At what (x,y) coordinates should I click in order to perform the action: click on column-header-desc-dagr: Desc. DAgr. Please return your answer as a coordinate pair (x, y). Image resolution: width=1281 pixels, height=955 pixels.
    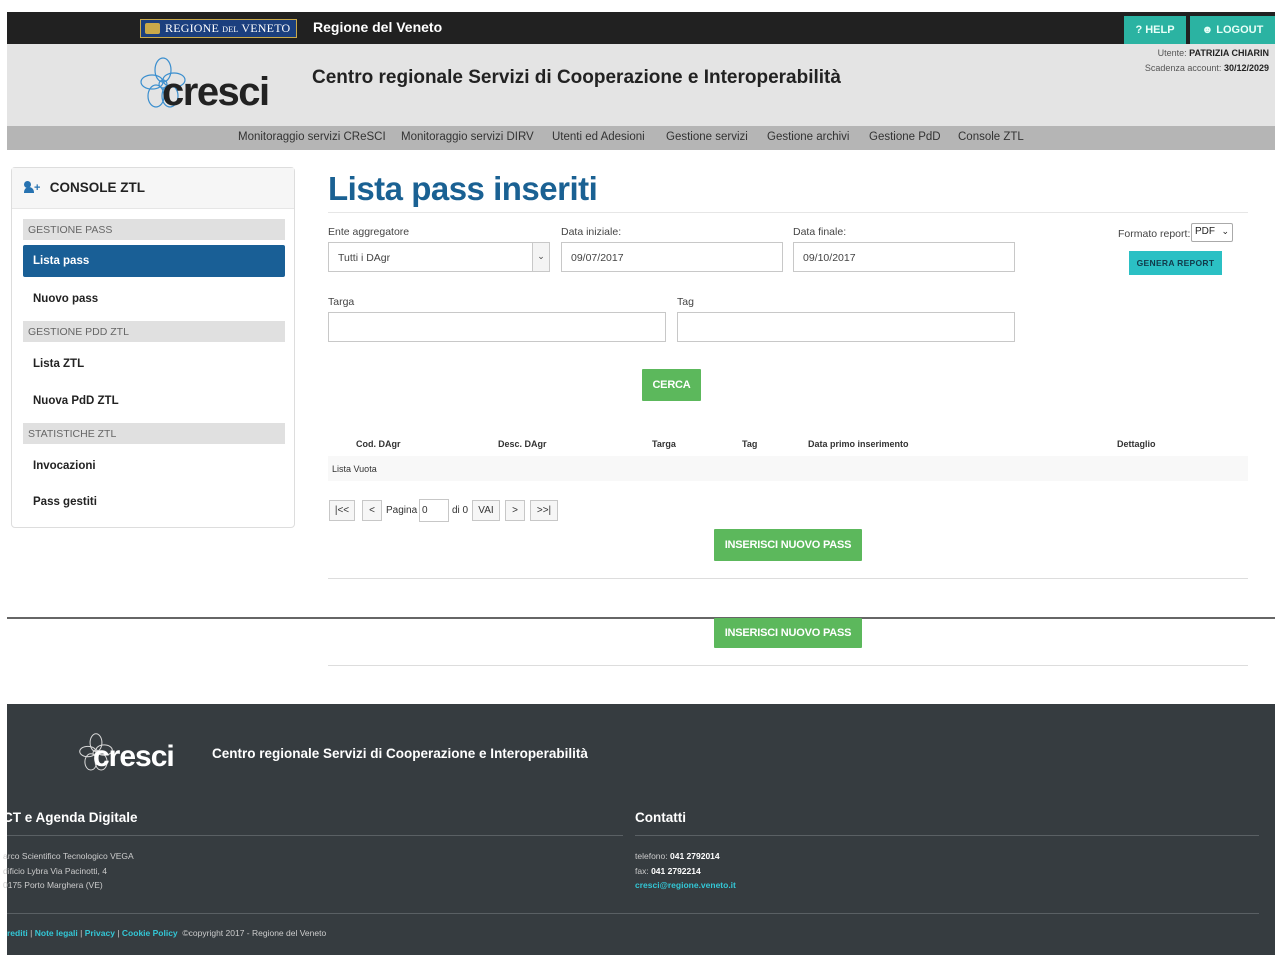
    Looking at the image, I should click on (522, 444).